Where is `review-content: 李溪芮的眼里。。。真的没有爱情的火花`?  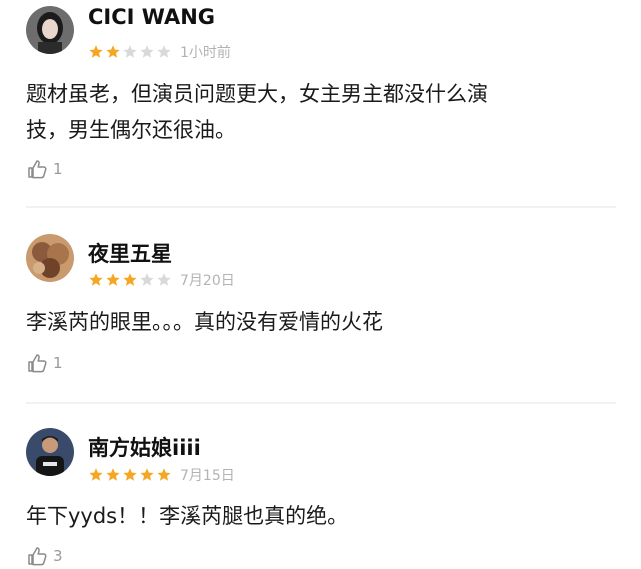
review-content: 李溪芮的眼里。。。真的没有爱情的火花 is located at coordinates (316, 322).